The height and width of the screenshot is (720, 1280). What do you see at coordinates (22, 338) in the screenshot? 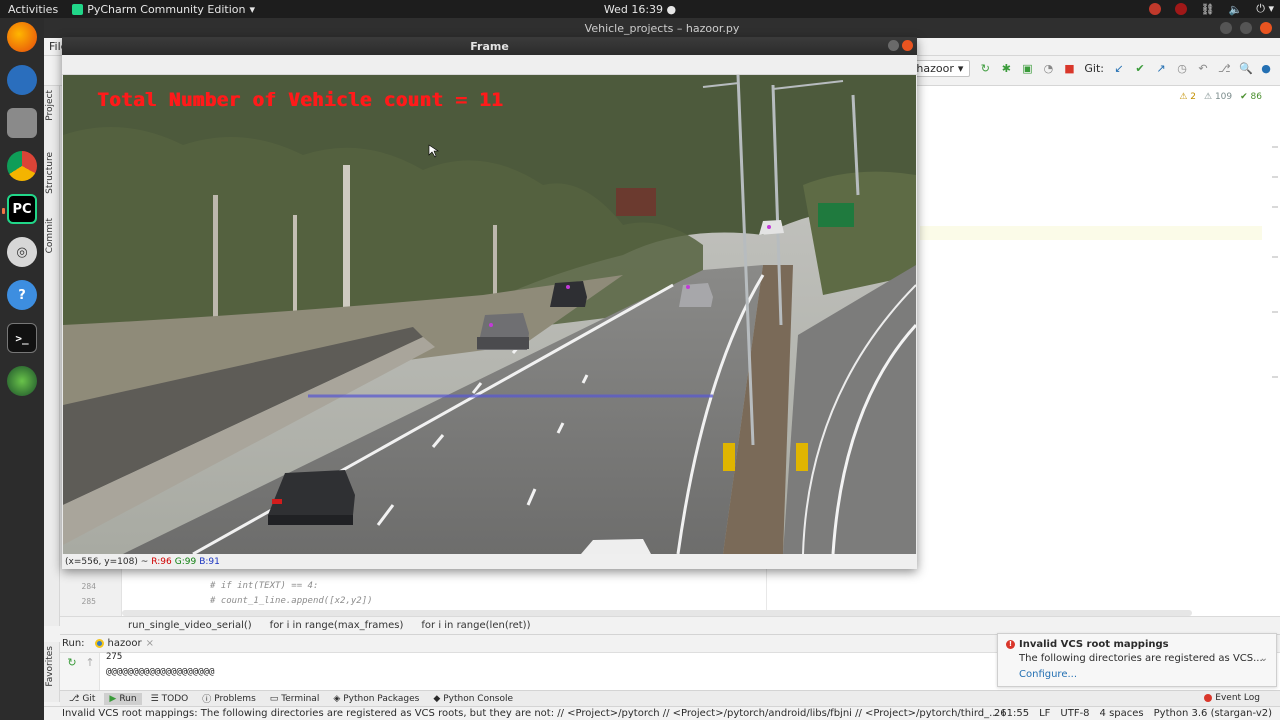
I see `terminal-icon: >_` at bounding box center [22, 338].